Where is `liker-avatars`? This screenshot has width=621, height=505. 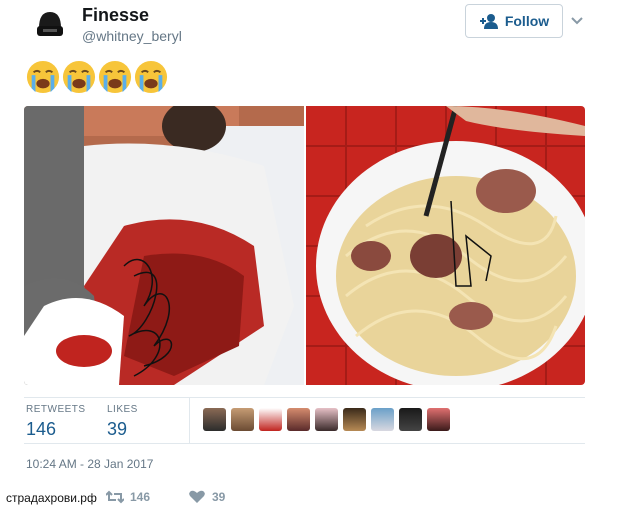 liker-avatars is located at coordinates (326, 419).